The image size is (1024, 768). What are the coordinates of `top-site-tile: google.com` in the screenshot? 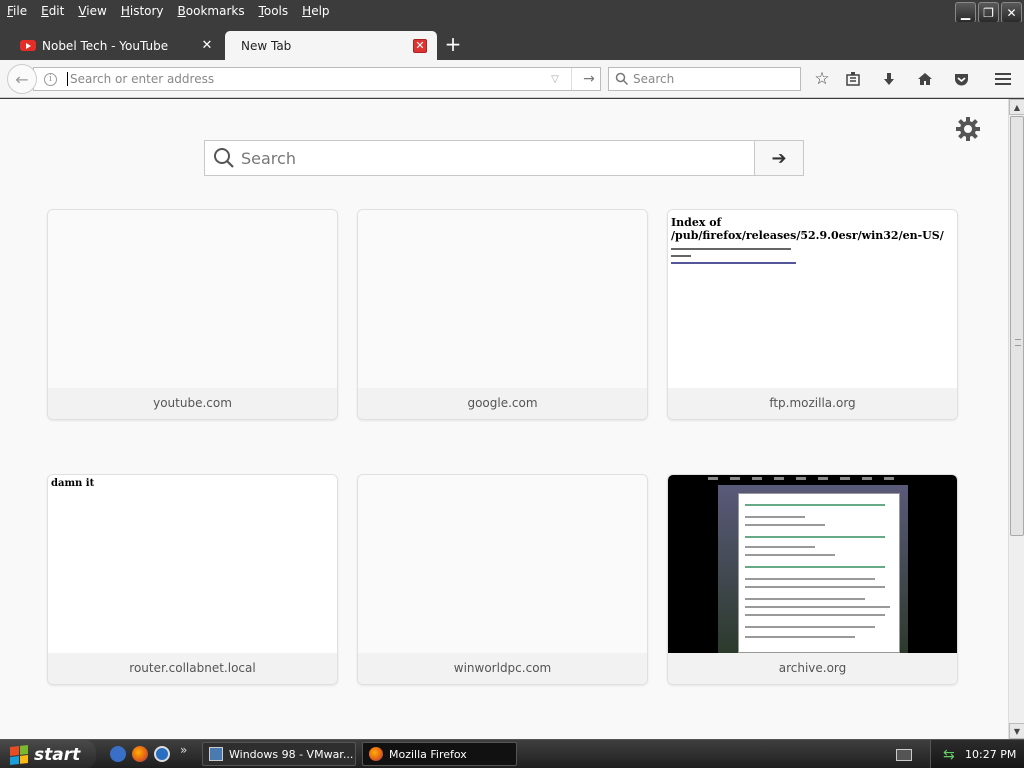 It's located at (502, 314).